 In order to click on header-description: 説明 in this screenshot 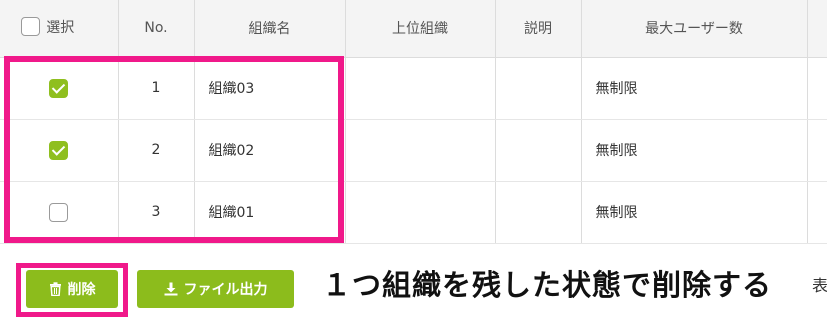, I will do `click(538, 29)`.